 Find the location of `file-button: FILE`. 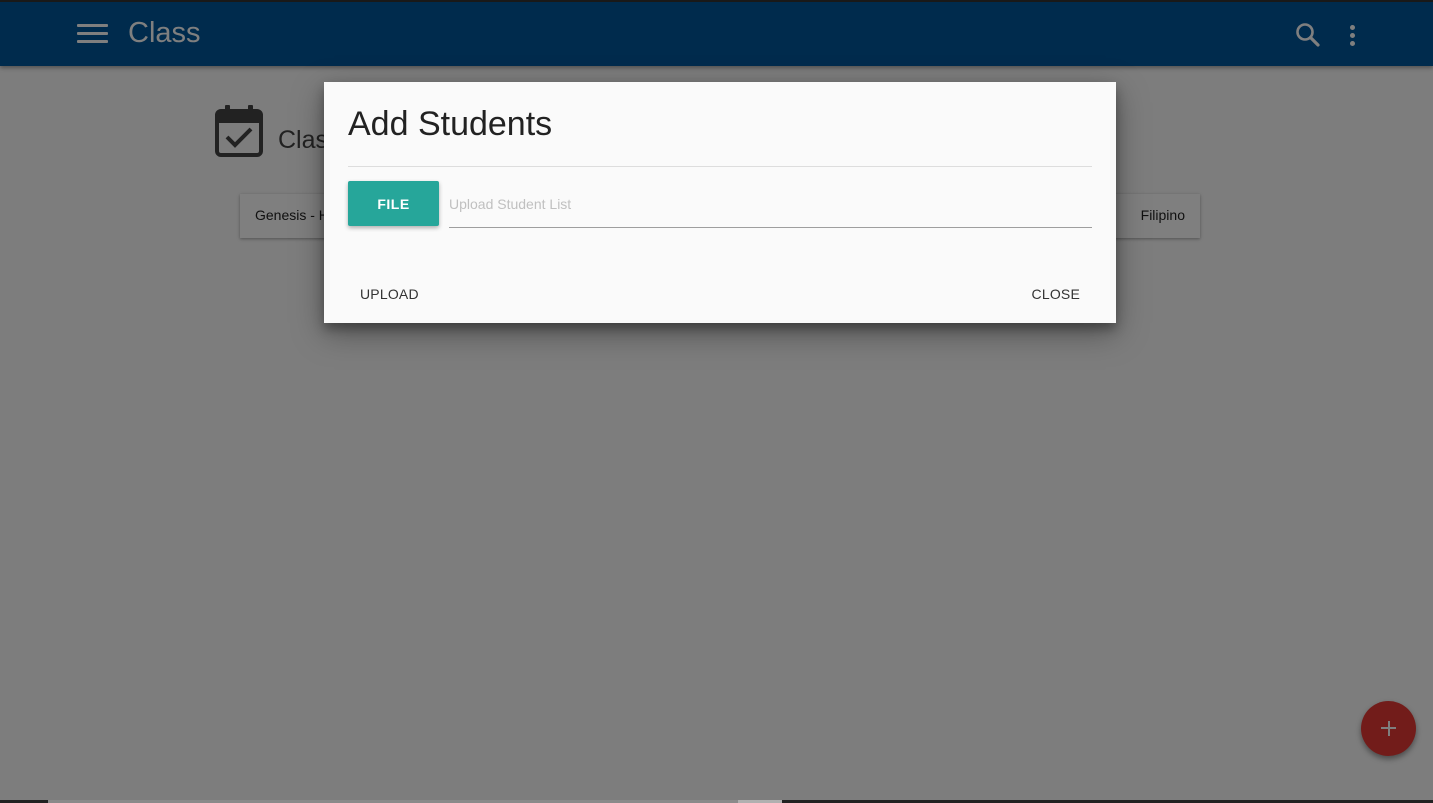

file-button: FILE is located at coordinates (393, 203).